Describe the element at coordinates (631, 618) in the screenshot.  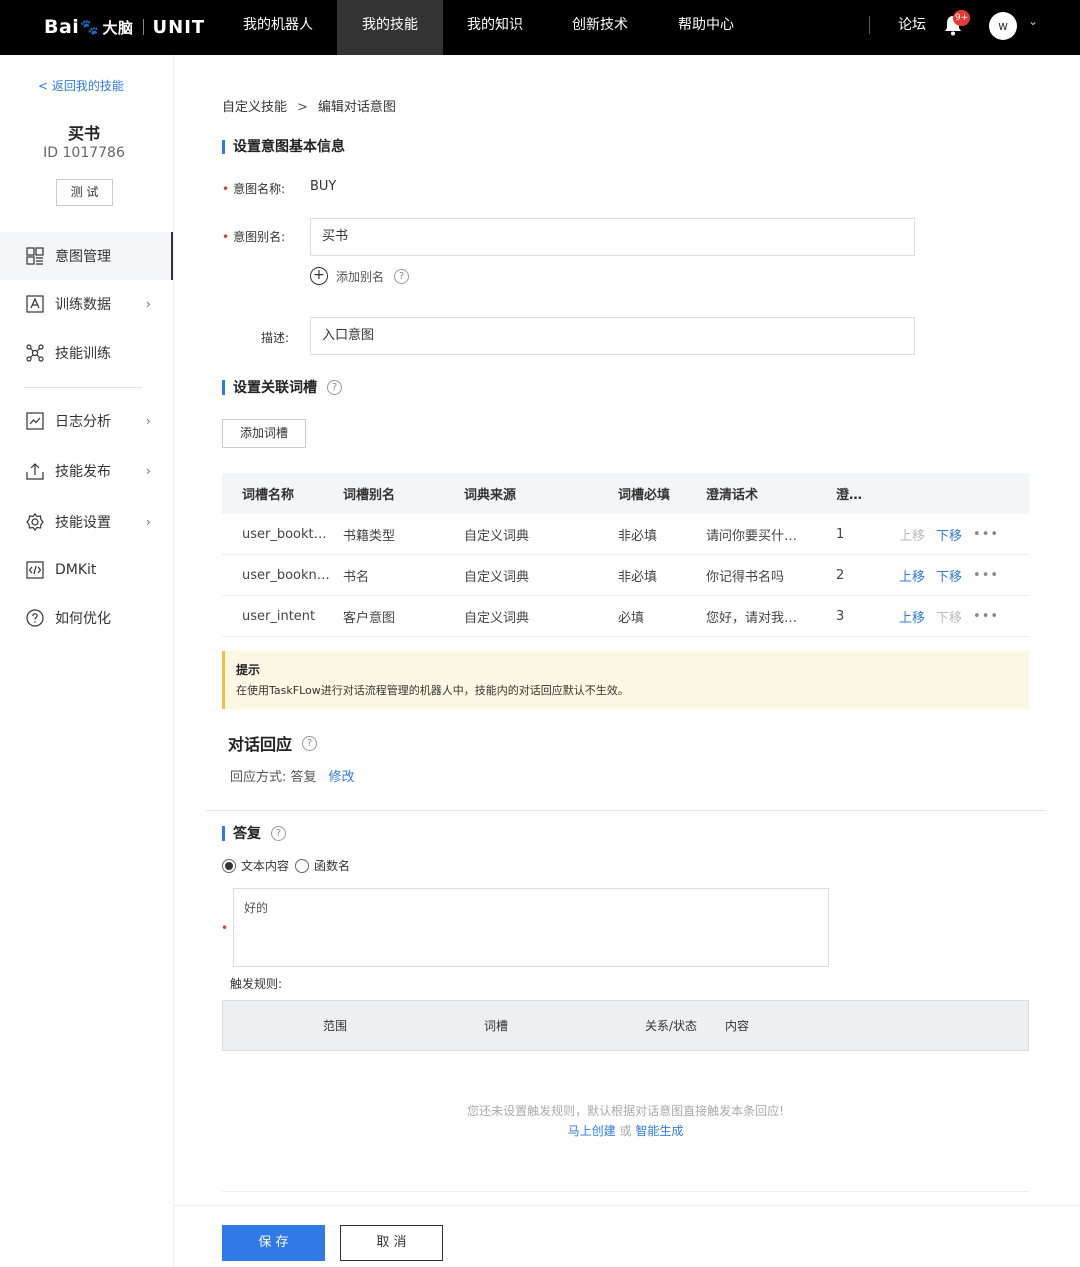
I see `cell-required: 必填` at that location.